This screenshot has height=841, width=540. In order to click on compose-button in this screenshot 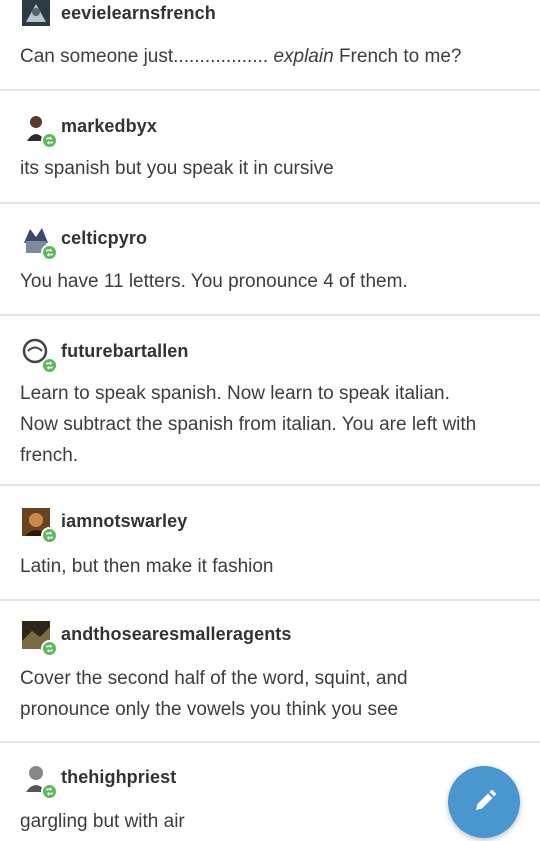, I will do `click(484, 802)`.